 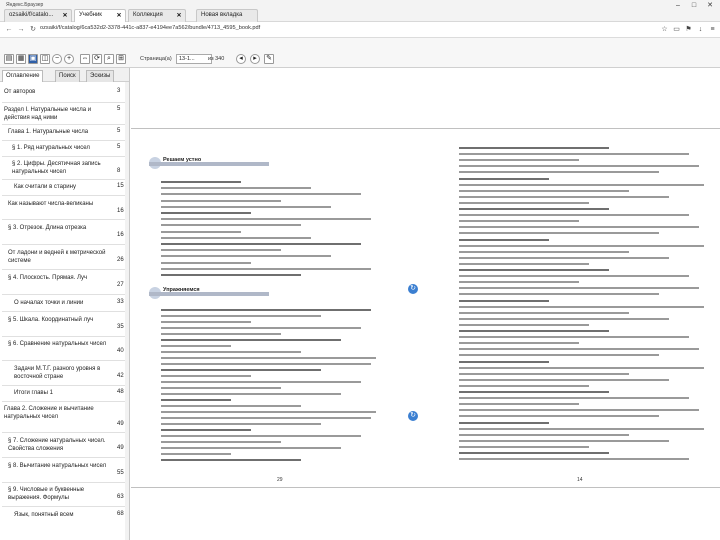 What do you see at coordinates (45, 59) in the screenshot?
I see `two-page-icon: ◫` at bounding box center [45, 59].